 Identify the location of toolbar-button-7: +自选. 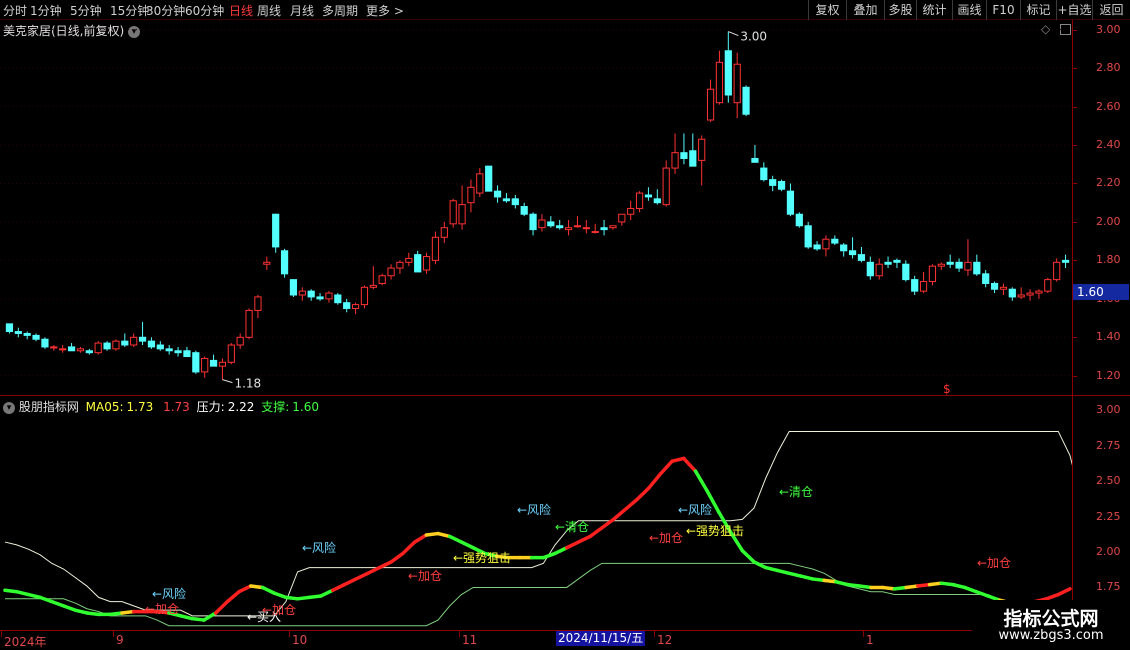
(1074, 10).